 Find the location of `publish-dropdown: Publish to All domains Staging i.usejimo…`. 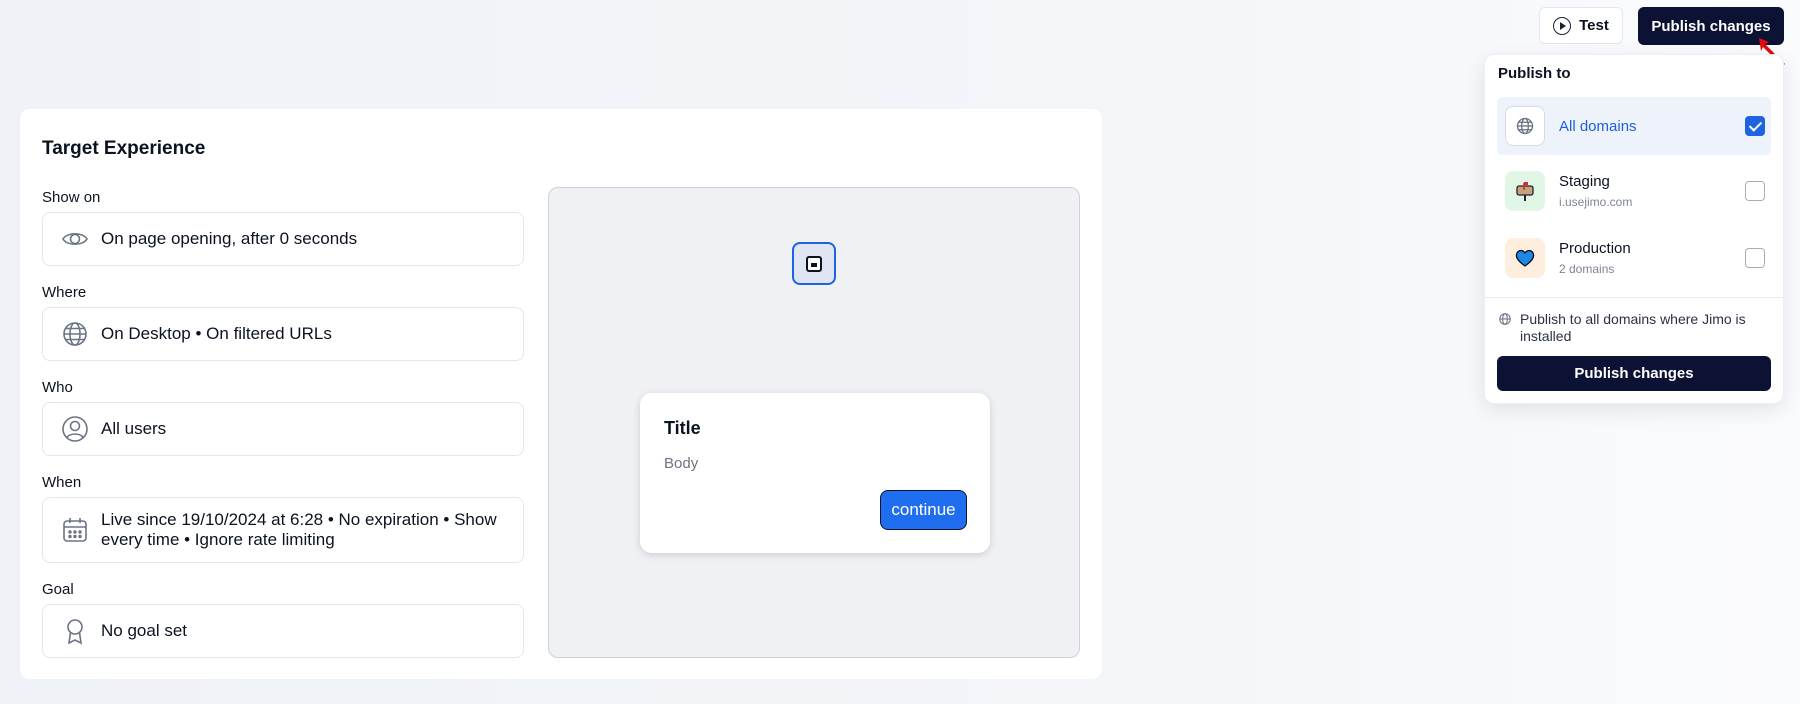

publish-dropdown: Publish to All domains Staging i.usejimo… is located at coordinates (1634, 229).